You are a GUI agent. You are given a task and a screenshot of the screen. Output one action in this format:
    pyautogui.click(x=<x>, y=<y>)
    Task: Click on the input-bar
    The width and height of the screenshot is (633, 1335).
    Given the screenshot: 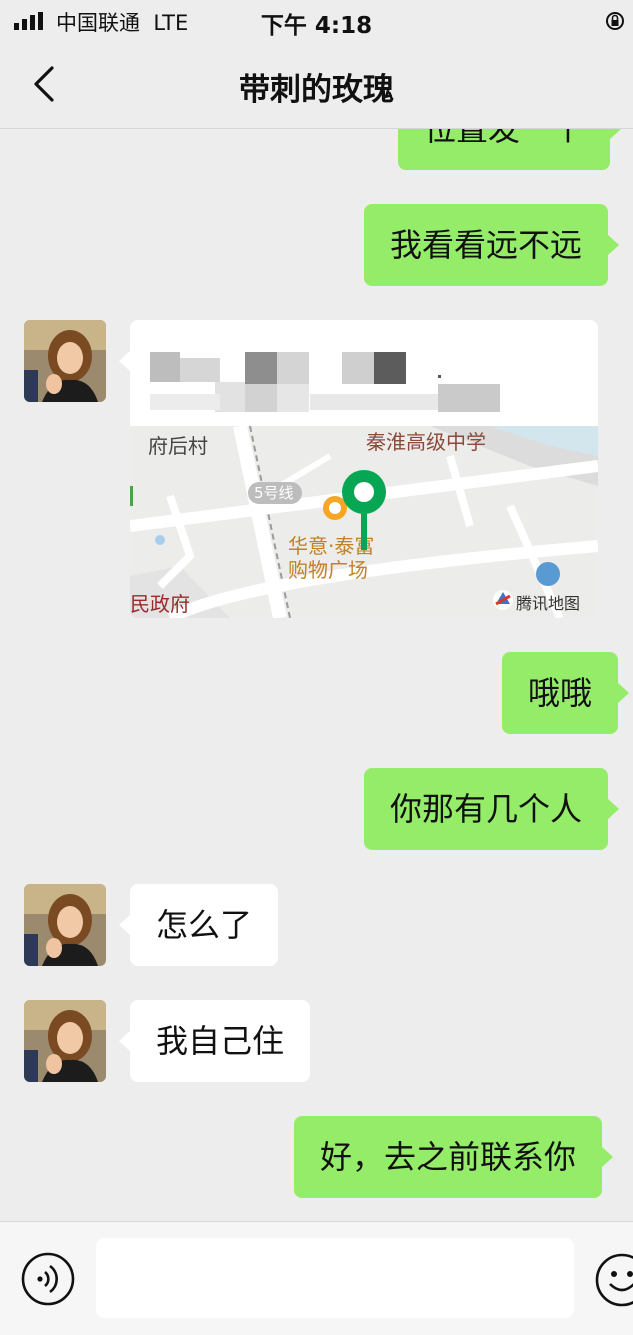 What is the action you would take?
    pyautogui.click(x=316, y=1278)
    